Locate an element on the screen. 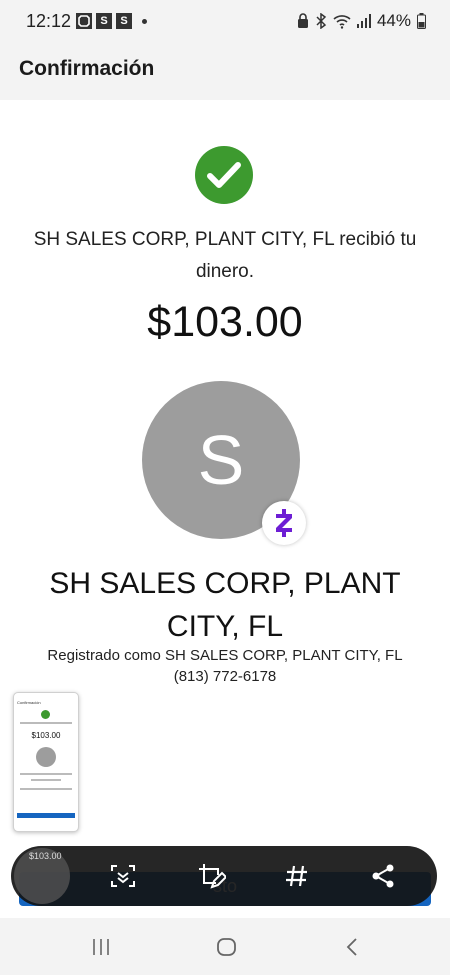 Image resolution: width=450 pixels, height=975 pixels. scroll-capture-icon is located at coordinates (123, 876).